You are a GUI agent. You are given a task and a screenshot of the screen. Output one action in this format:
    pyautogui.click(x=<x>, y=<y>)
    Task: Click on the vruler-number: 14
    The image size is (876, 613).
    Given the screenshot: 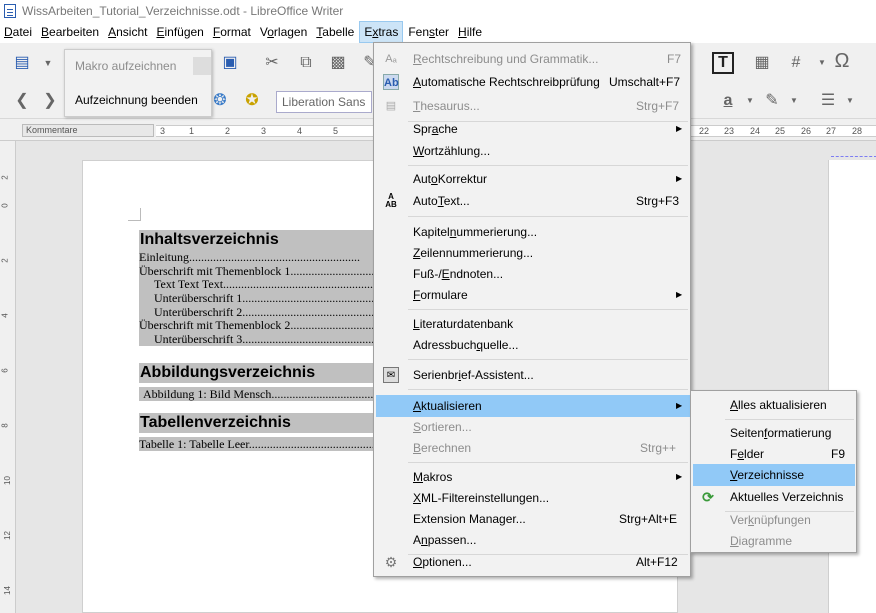 What is the action you would take?
    pyautogui.click(x=7, y=590)
    